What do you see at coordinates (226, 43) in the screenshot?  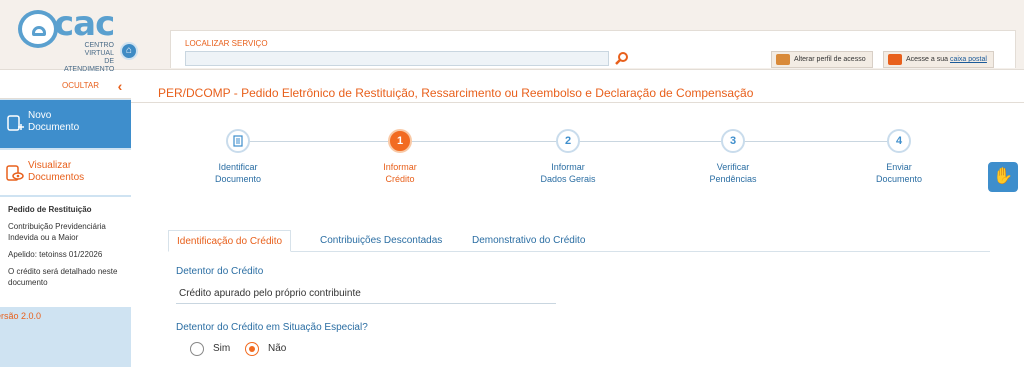 I see `search-label: LOCALIZAR SERVIÇO` at bounding box center [226, 43].